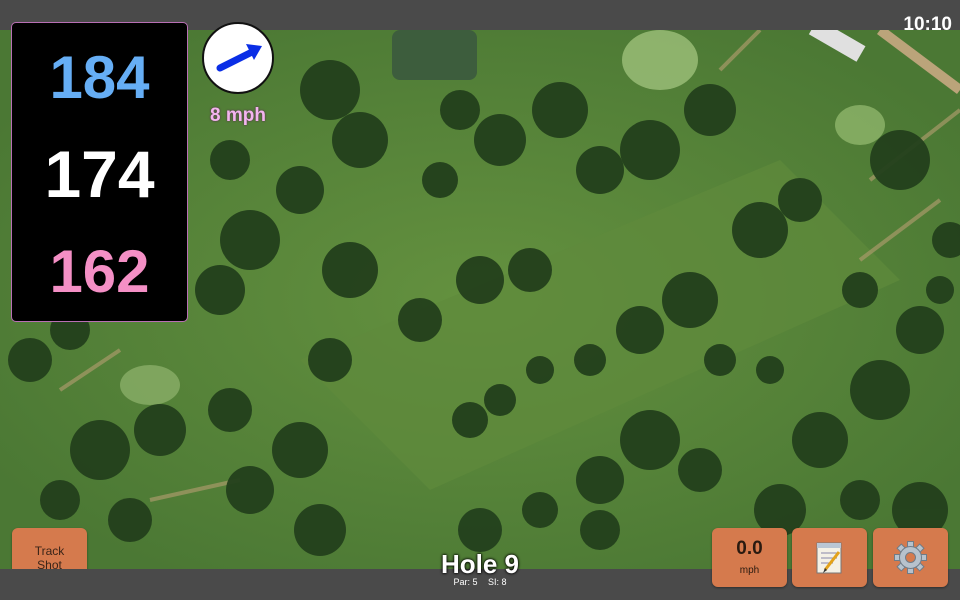  Describe the element at coordinates (99, 271) in the screenshot. I see `front-distance: 162` at that location.